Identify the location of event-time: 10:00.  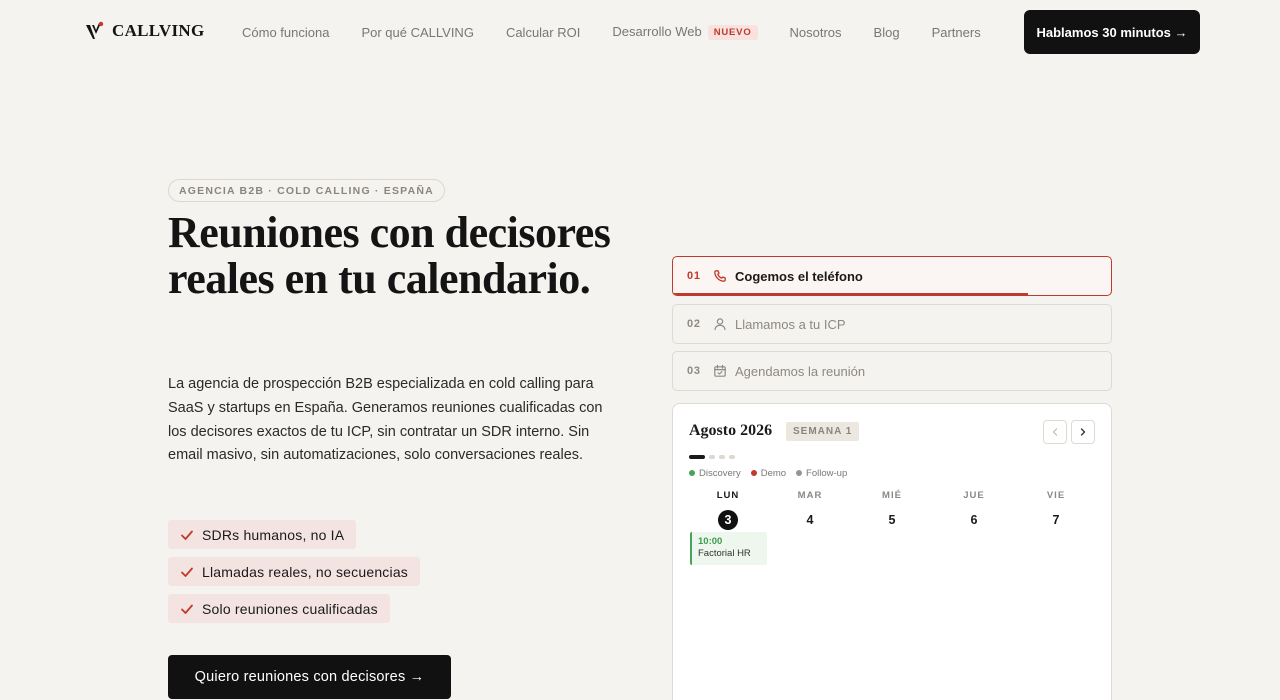
(710, 541).